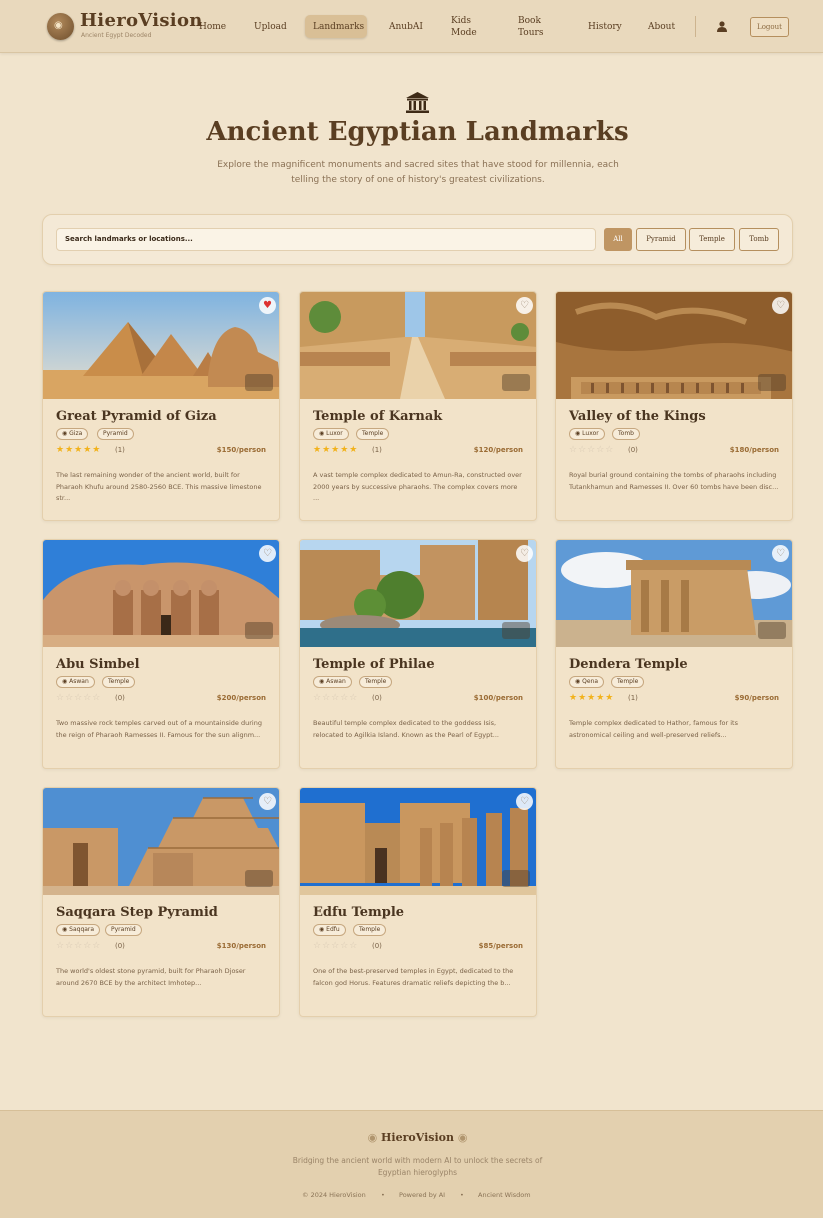 This screenshot has height=1218, width=823. Describe the element at coordinates (378, 416) in the screenshot. I see `landmark-name: Temple of Karnak` at that location.